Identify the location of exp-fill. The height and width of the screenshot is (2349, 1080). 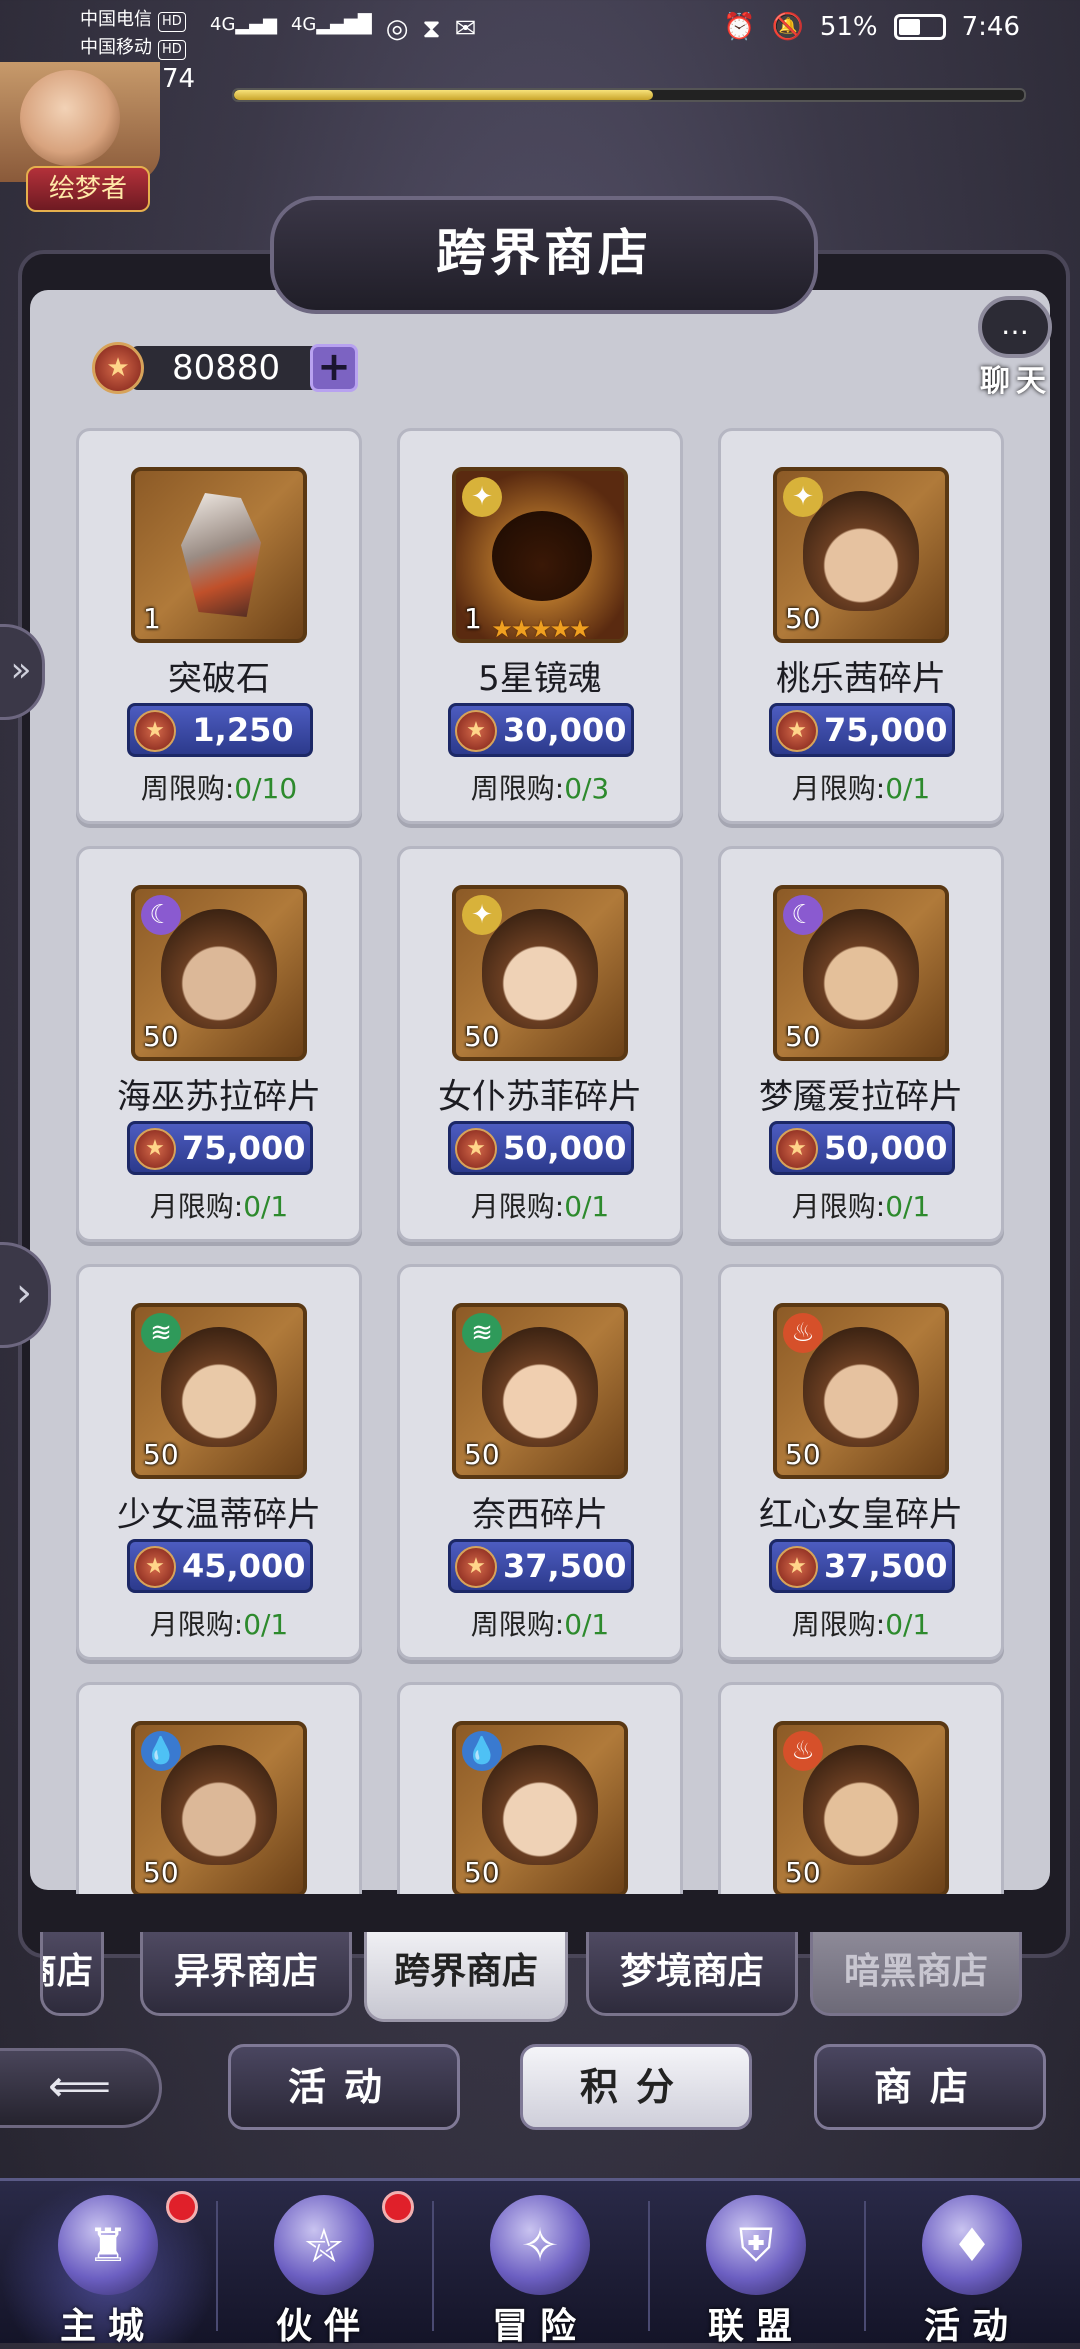
(443, 95).